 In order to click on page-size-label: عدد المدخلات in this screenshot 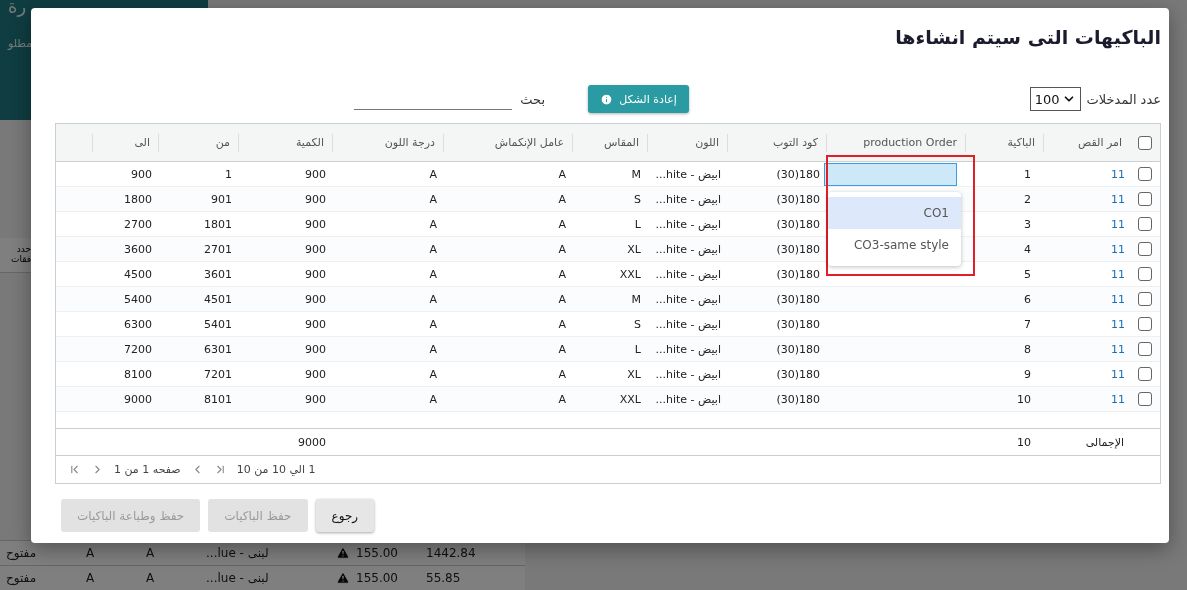, I will do `click(1123, 99)`.